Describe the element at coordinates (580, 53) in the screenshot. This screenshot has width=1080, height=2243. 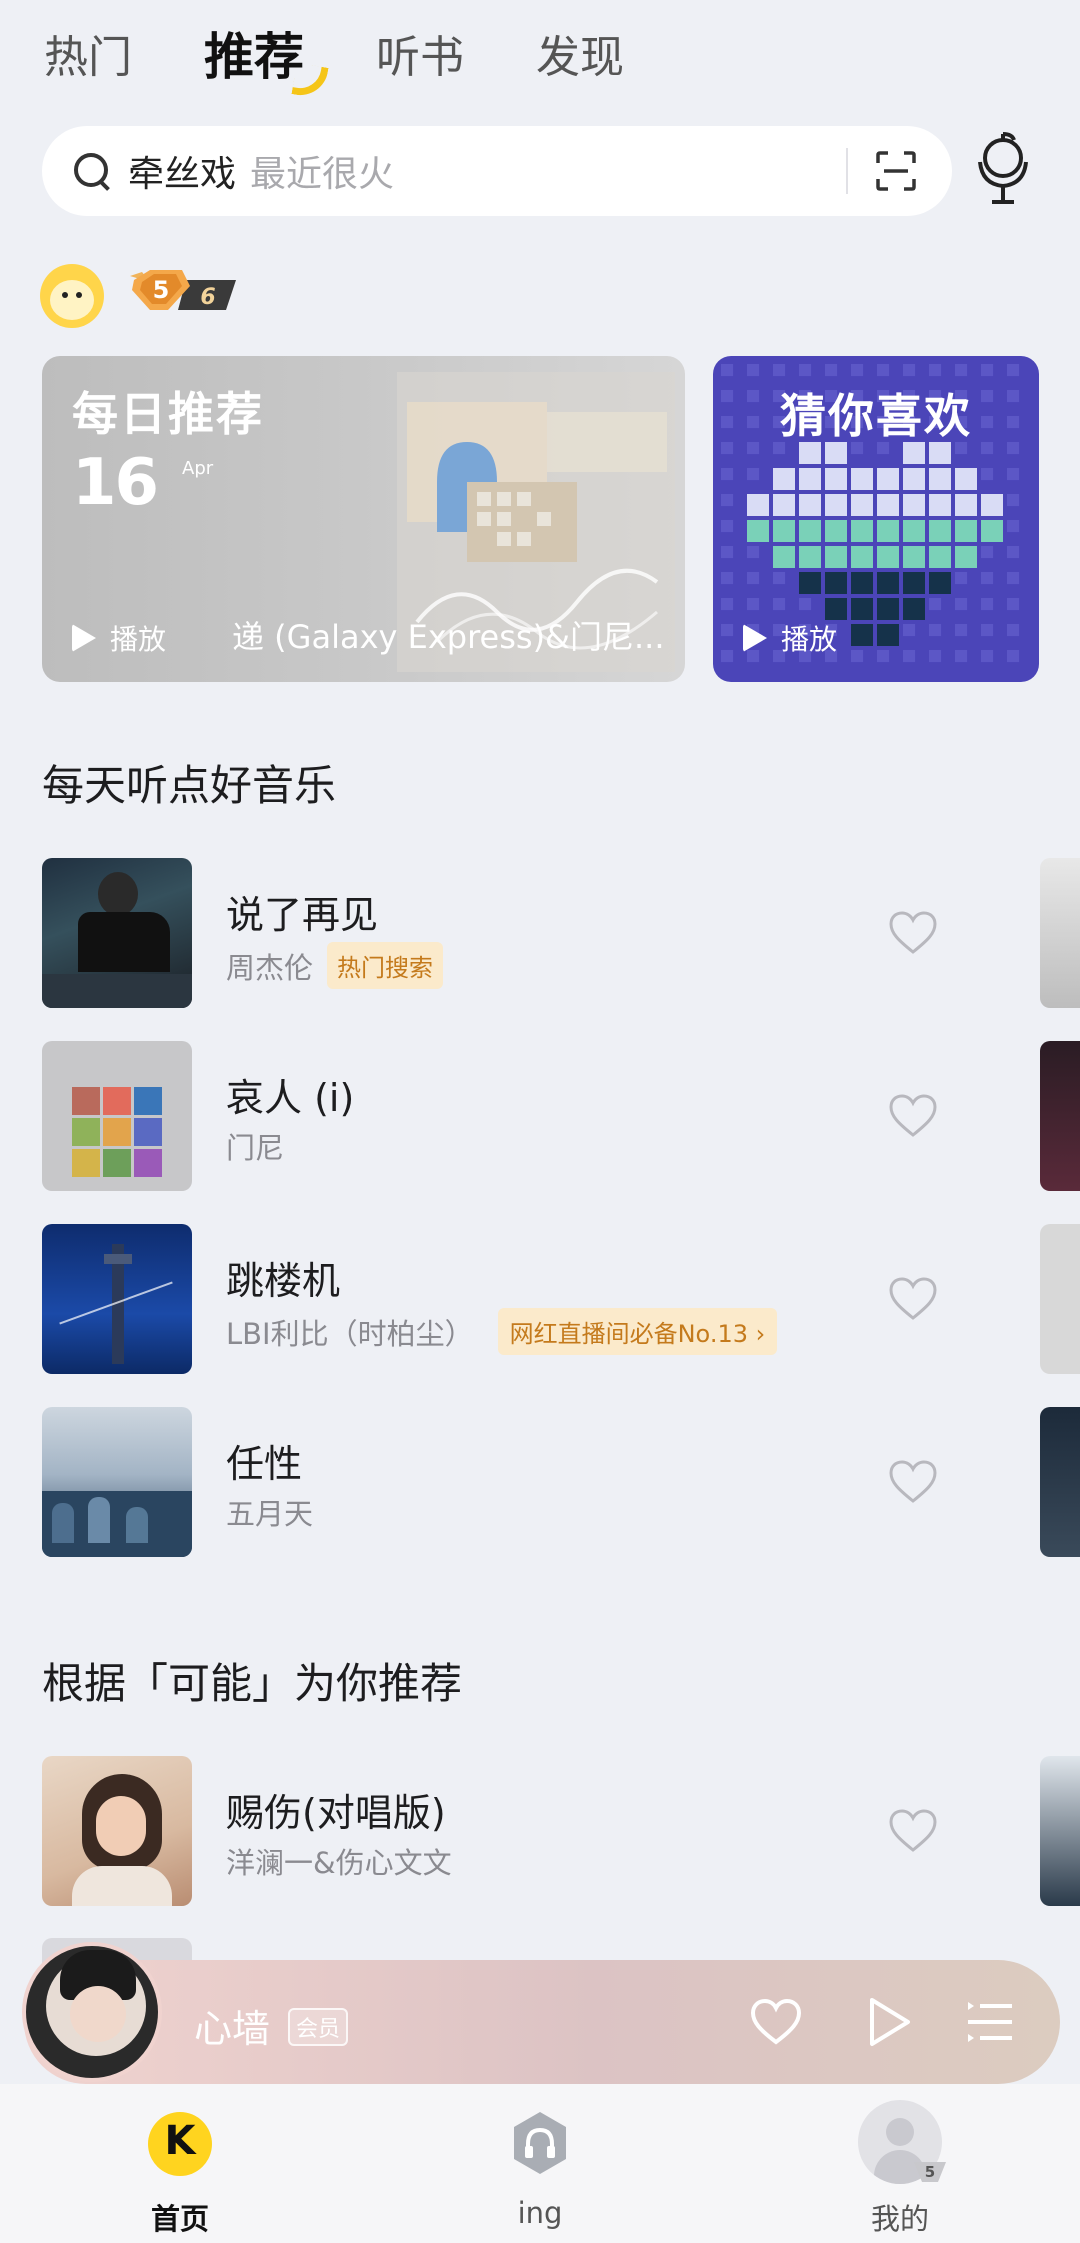
I see `tab-discover: 发现` at that location.